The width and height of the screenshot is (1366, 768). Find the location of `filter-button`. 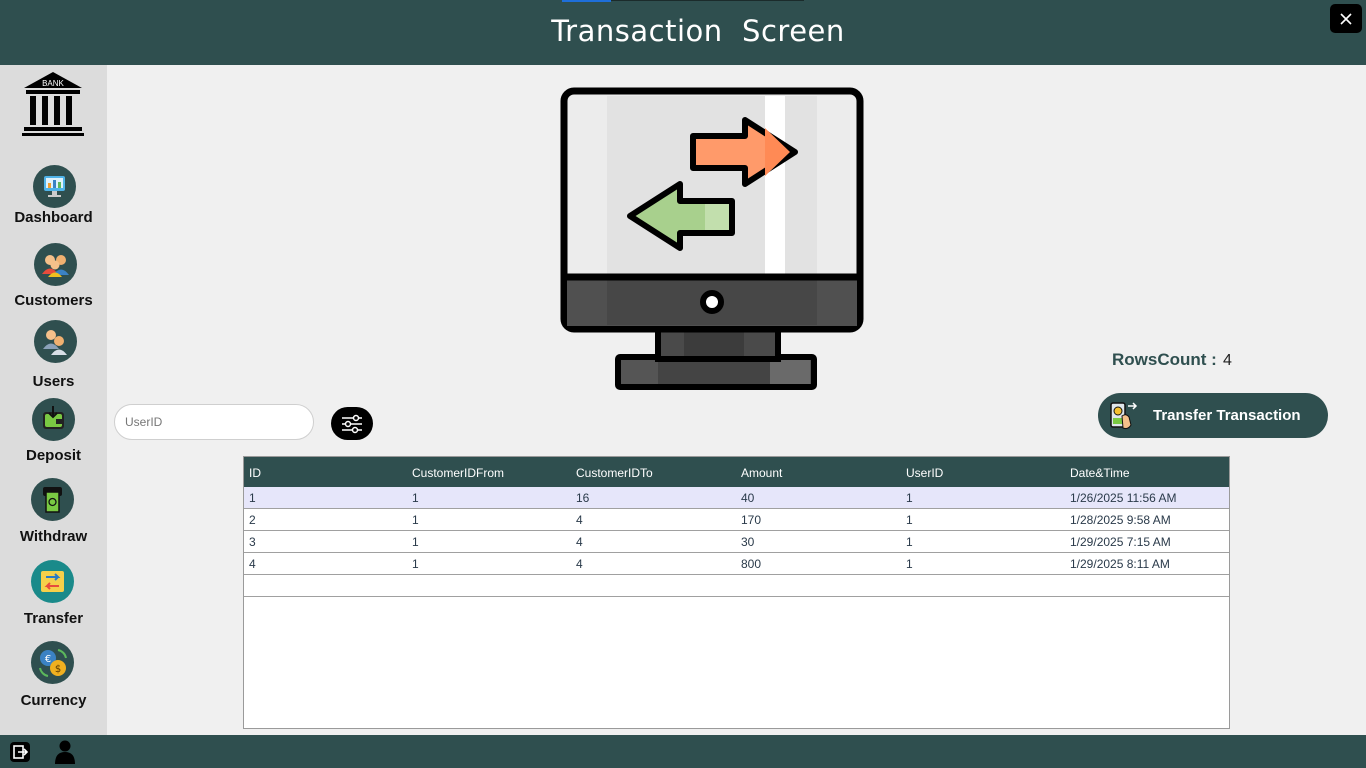

filter-button is located at coordinates (352, 423).